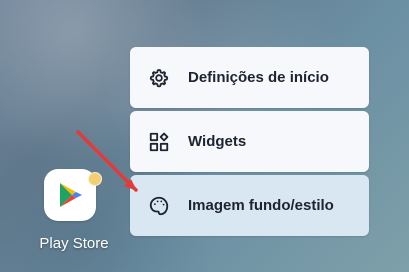  What do you see at coordinates (258, 77) in the screenshot?
I see `menu-item-label-home-settings: Definições de início` at bounding box center [258, 77].